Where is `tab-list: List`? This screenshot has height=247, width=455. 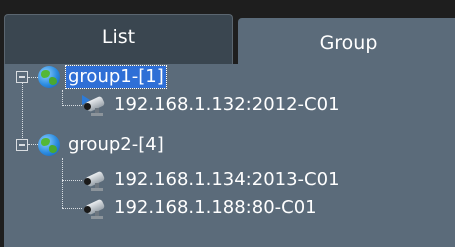 tab-list: List is located at coordinates (118, 39).